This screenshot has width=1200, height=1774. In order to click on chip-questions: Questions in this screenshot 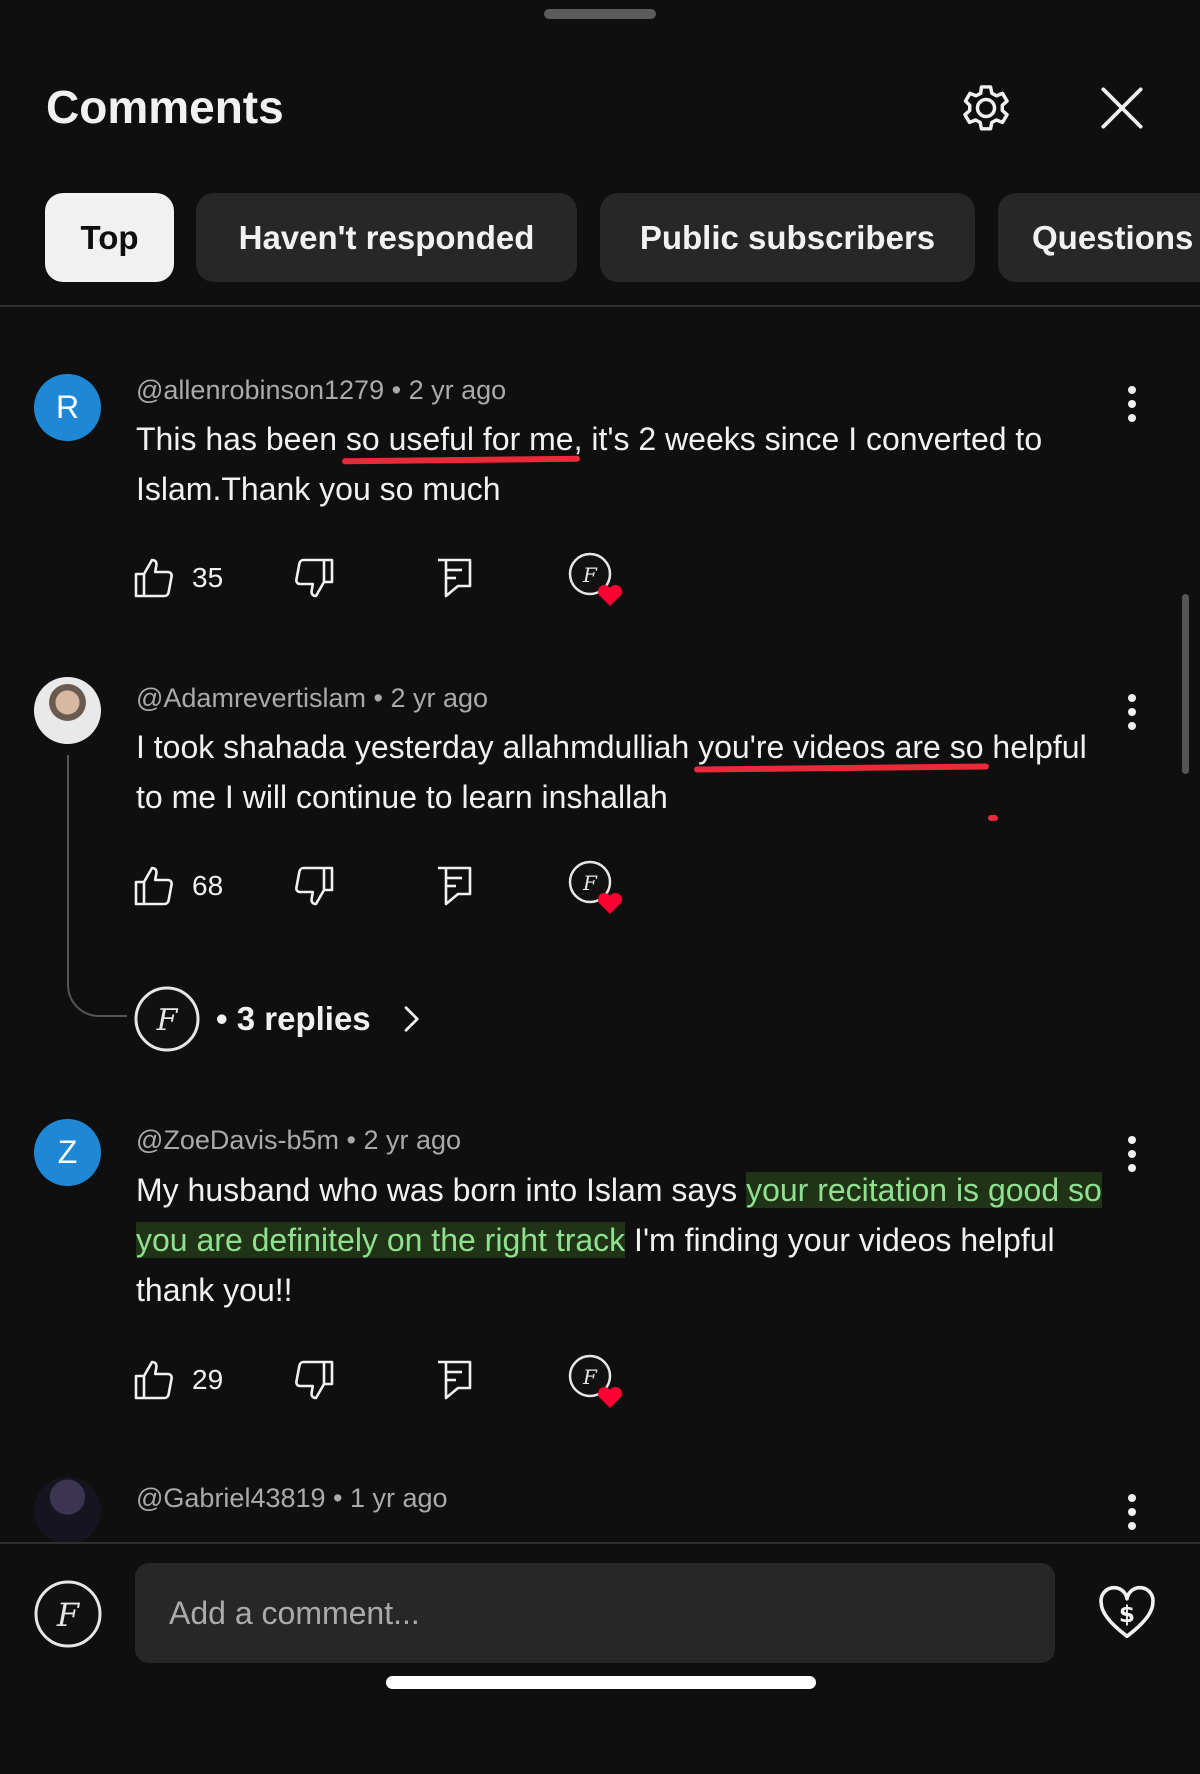, I will do `click(1099, 237)`.